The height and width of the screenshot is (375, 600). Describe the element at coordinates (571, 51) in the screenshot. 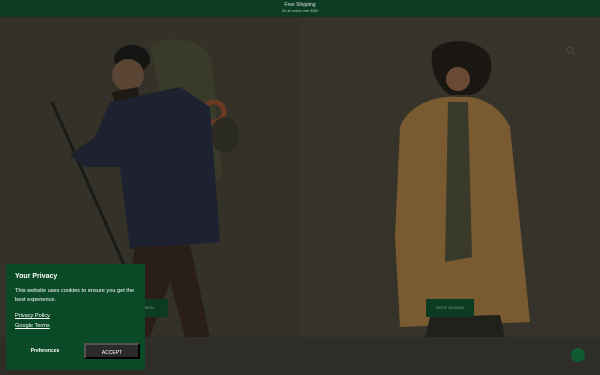

I see `search-icon` at that location.